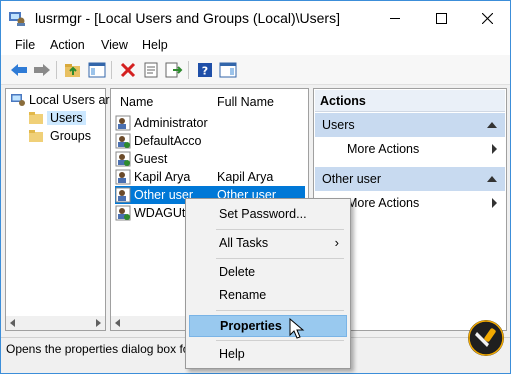 This screenshot has height=374, width=511. I want to click on back-button, so click(19, 70).